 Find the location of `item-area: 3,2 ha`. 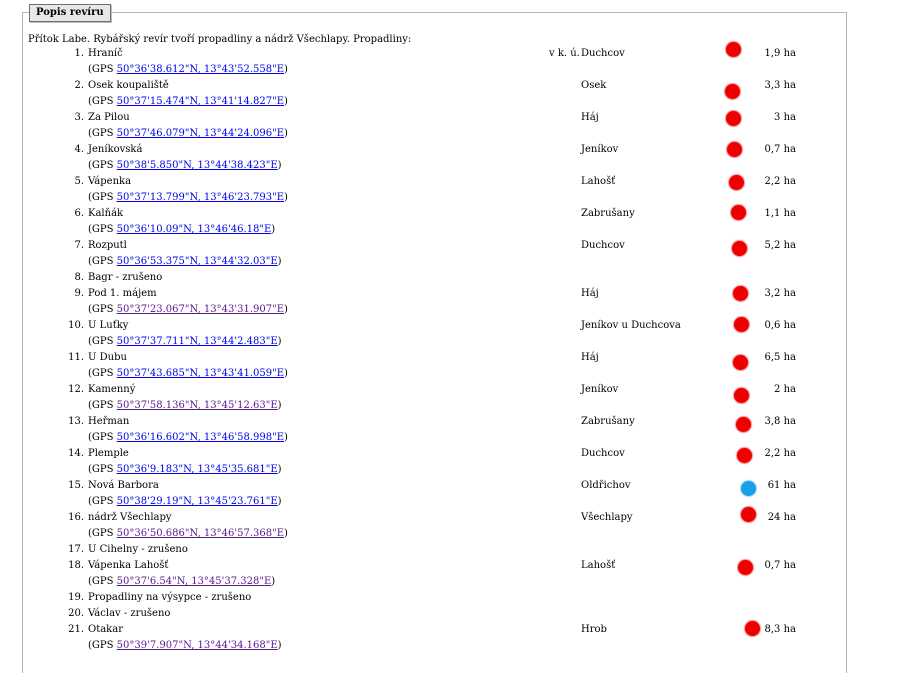

item-area: 3,2 ha is located at coordinates (780, 293).